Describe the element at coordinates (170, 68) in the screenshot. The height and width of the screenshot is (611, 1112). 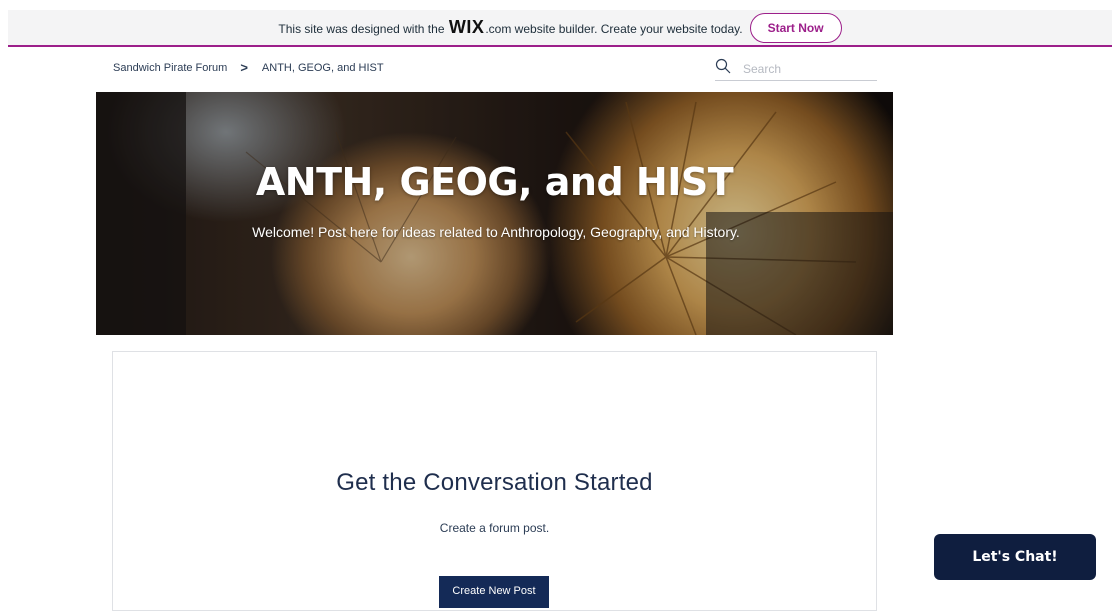
I see `breadcrumb-link-forum: Sandwich Pirate Forum` at that location.